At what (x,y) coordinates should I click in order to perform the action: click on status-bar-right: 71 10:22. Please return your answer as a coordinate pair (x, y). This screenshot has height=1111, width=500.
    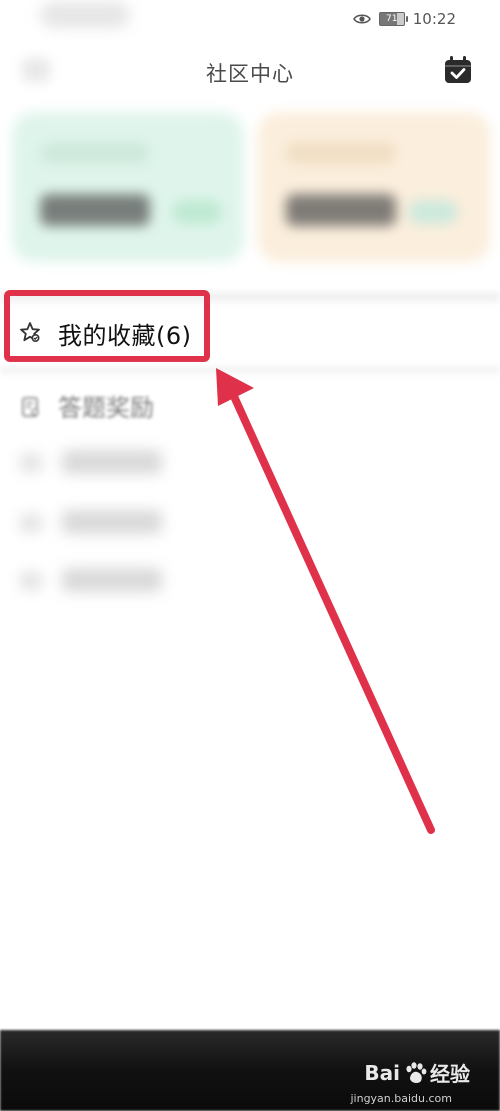
    Looking at the image, I should click on (404, 19).